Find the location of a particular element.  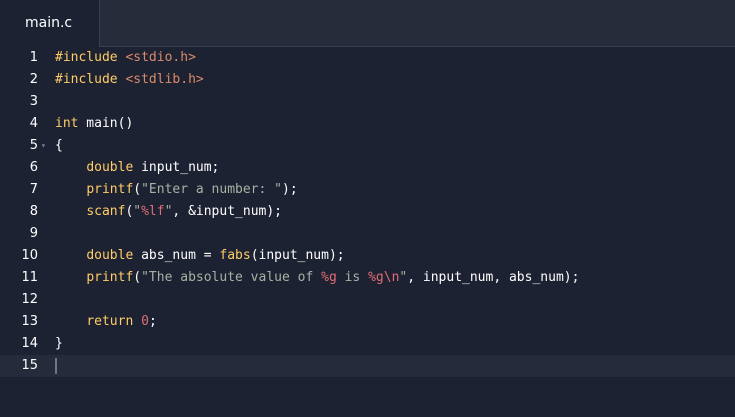

code-text: #include <stdio.h> is located at coordinates (125, 58).